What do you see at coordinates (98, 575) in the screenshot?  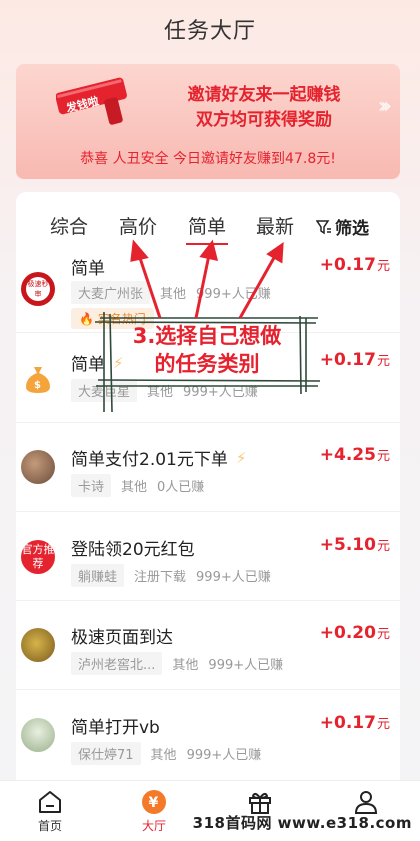 I see `publisher-tag: 躺赚蛙` at bounding box center [98, 575].